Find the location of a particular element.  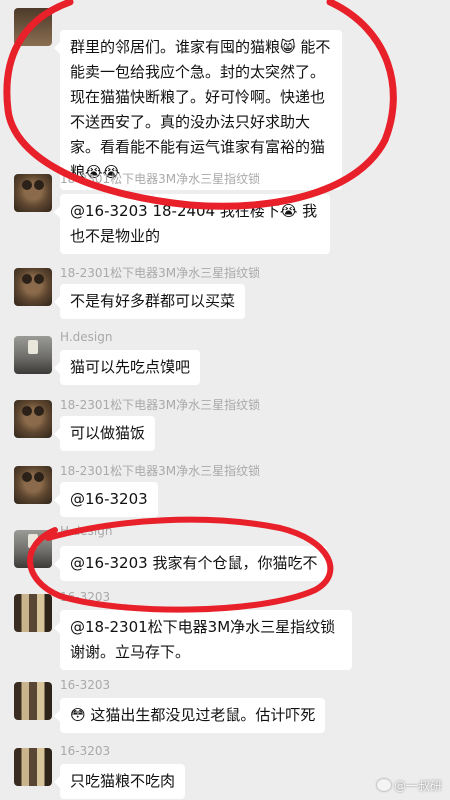

message-bubble: @18-2301松下电器3M净水三星指纹锁 谢谢。立马存下。 is located at coordinates (203, 640).